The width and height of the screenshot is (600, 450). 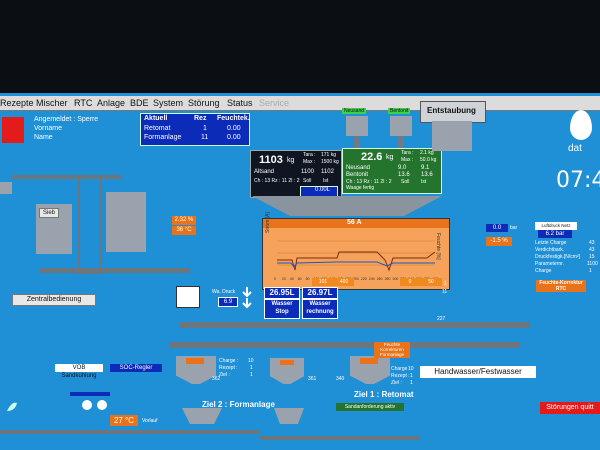 I want to click on mixer-axis-tick: 20, so click(x=283, y=279).